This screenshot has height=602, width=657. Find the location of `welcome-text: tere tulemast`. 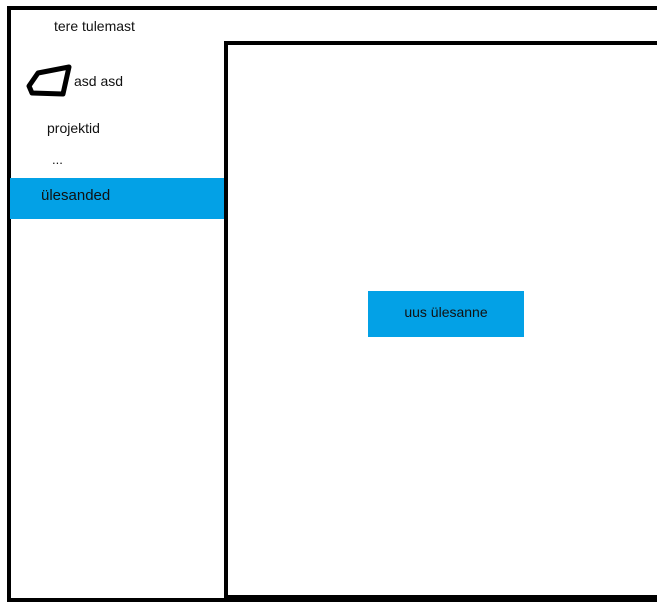

welcome-text: tere tulemast is located at coordinates (94, 26).